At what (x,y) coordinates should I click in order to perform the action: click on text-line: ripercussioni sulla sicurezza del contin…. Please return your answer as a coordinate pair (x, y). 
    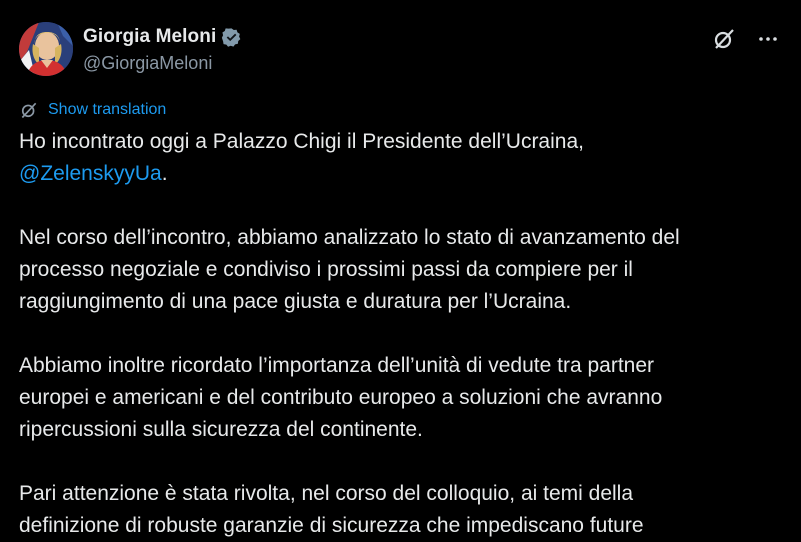
    Looking at the image, I should click on (221, 429).